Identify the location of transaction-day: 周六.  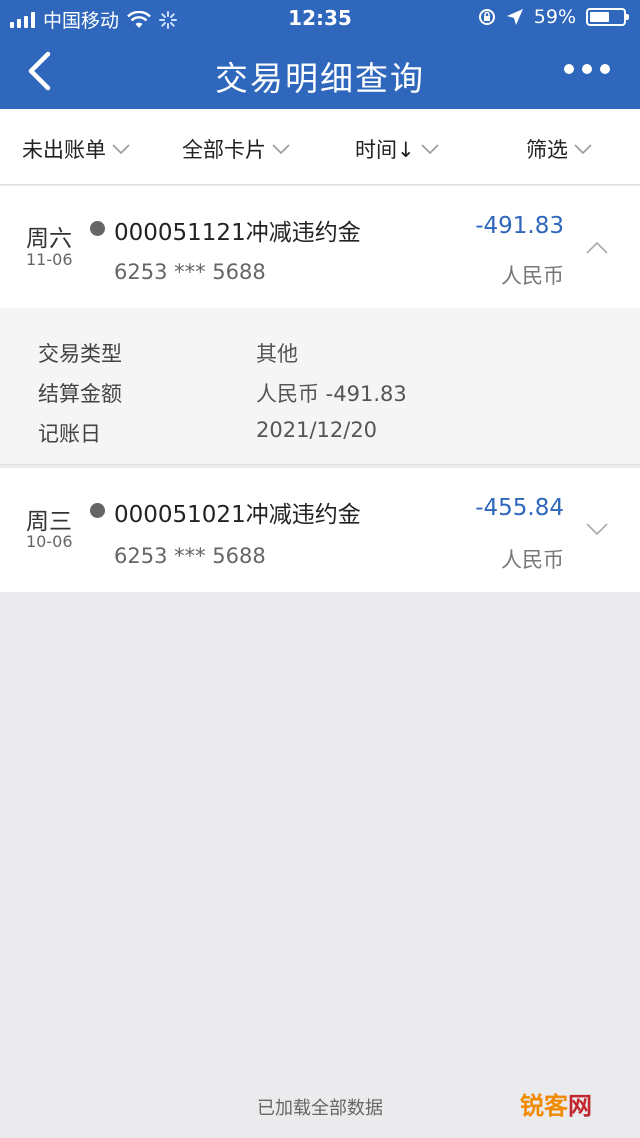
(49, 239).